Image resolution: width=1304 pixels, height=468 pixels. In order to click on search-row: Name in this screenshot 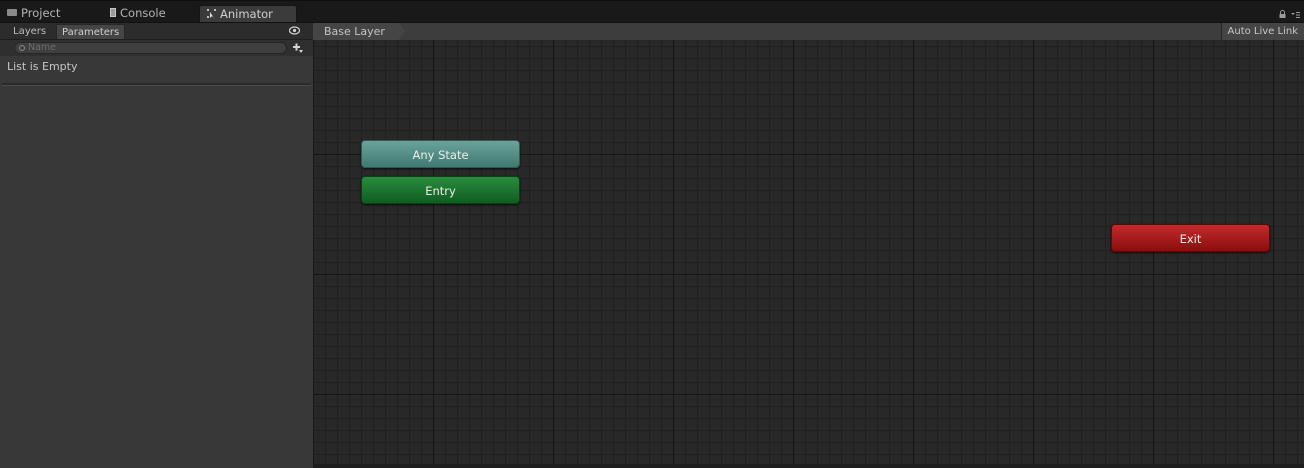, I will do `click(156, 48)`.